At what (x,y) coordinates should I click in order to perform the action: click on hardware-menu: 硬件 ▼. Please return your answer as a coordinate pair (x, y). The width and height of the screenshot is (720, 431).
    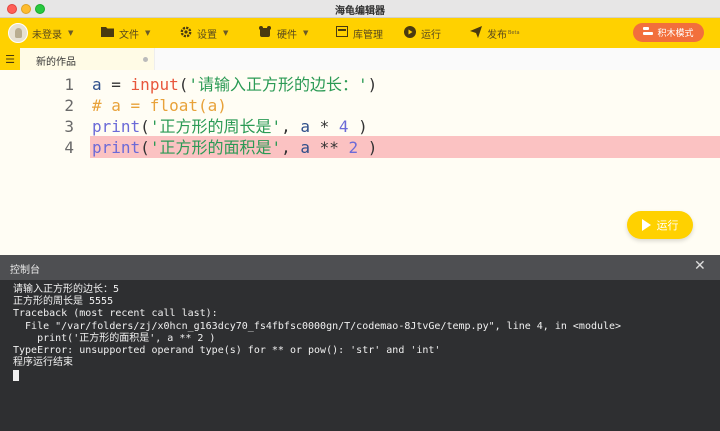
    Looking at the image, I should click on (283, 33).